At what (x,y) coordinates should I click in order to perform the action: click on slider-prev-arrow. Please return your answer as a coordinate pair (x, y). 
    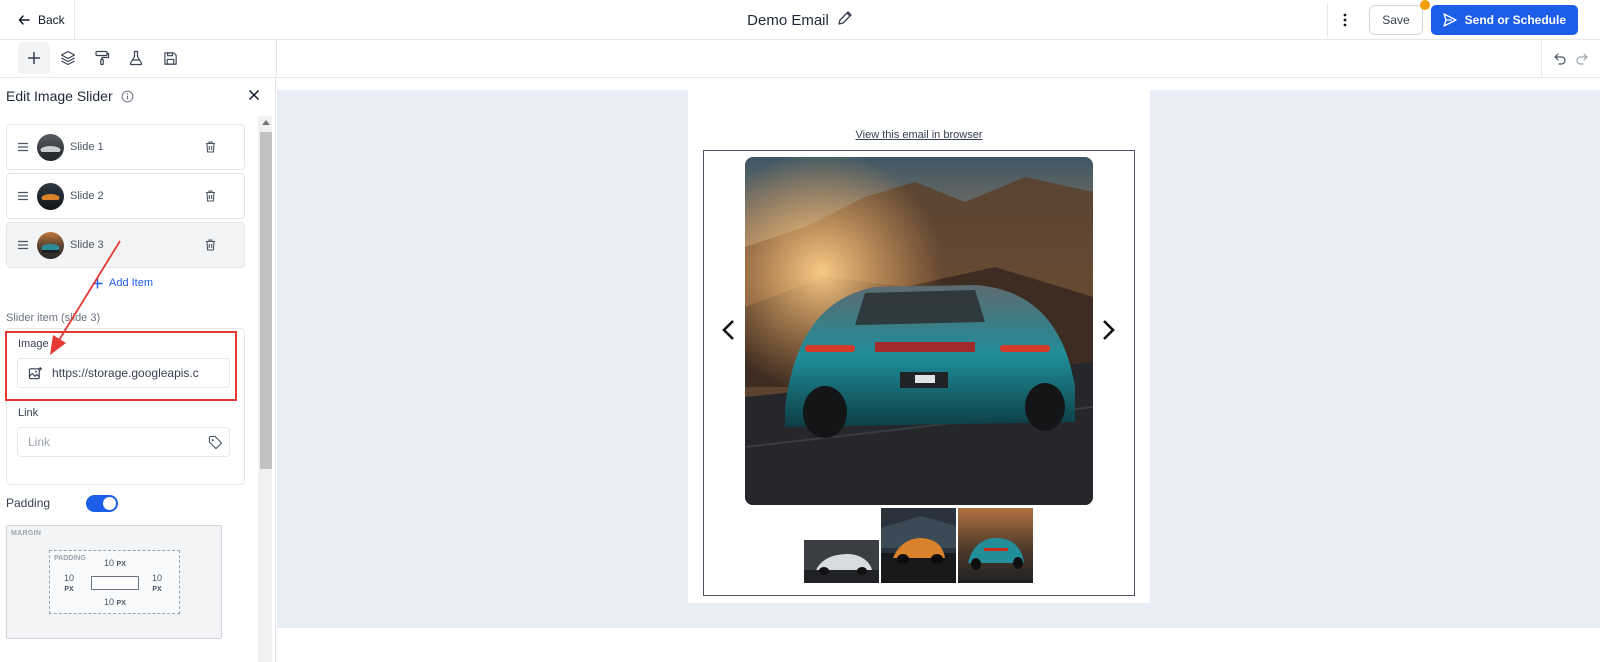
    Looking at the image, I should click on (728, 330).